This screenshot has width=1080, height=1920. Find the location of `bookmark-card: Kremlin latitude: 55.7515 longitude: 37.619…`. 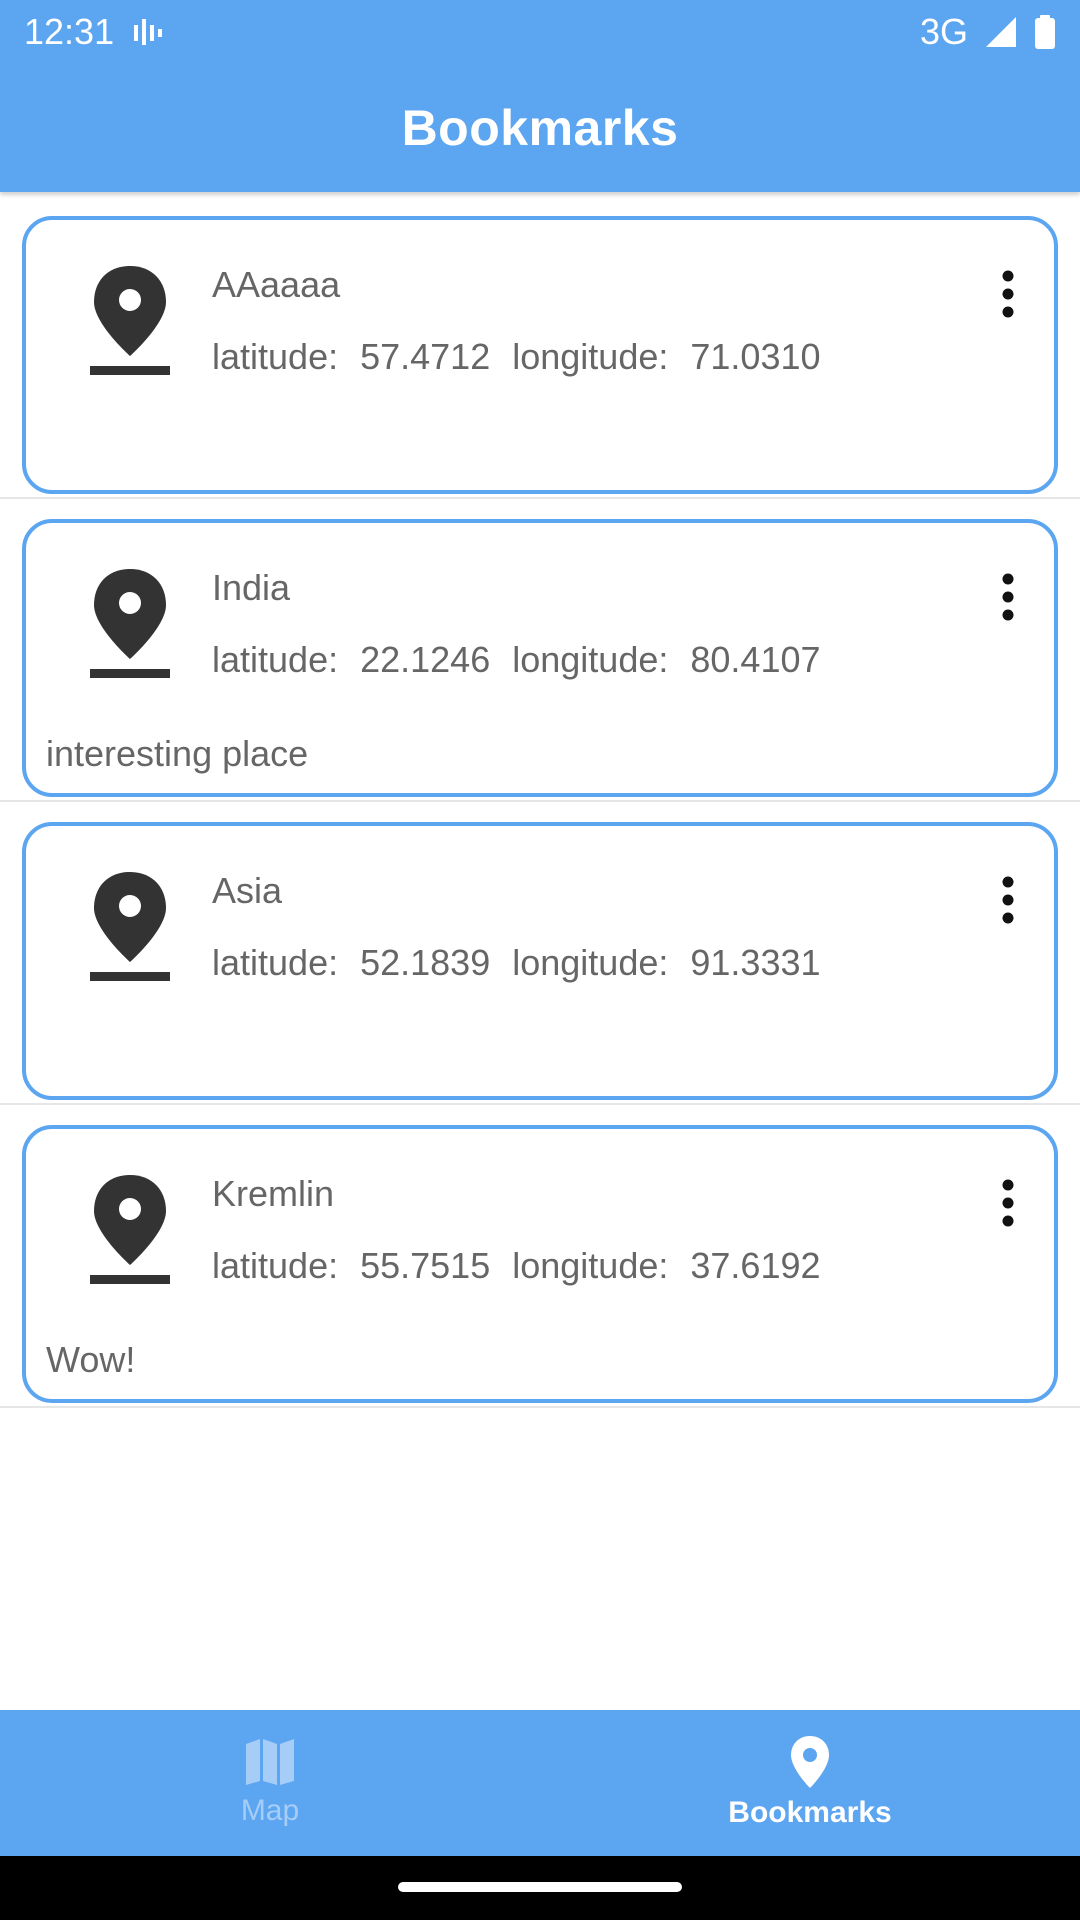

bookmark-card: Kremlin latitude: 55.7515 longitude: 37.619… is located at coordinates (540, 1264).